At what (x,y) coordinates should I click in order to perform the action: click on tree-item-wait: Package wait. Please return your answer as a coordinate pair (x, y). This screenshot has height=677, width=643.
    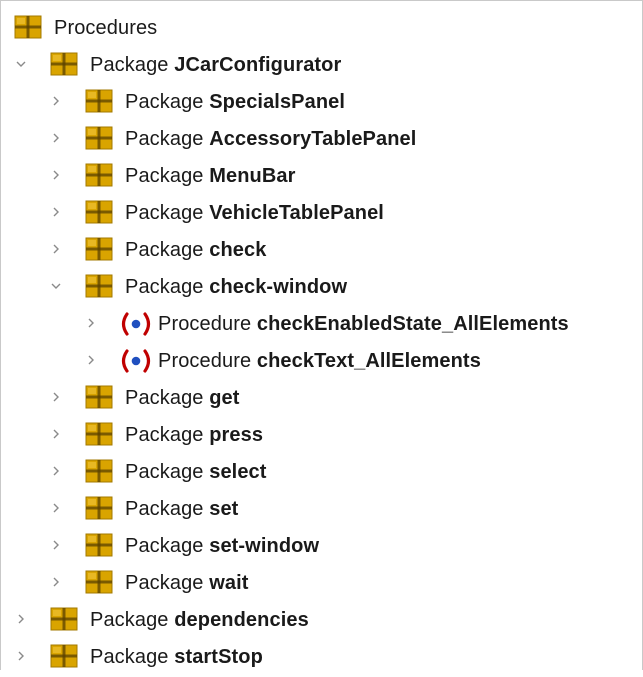
    Looking at the image, I should click on (321, 584).